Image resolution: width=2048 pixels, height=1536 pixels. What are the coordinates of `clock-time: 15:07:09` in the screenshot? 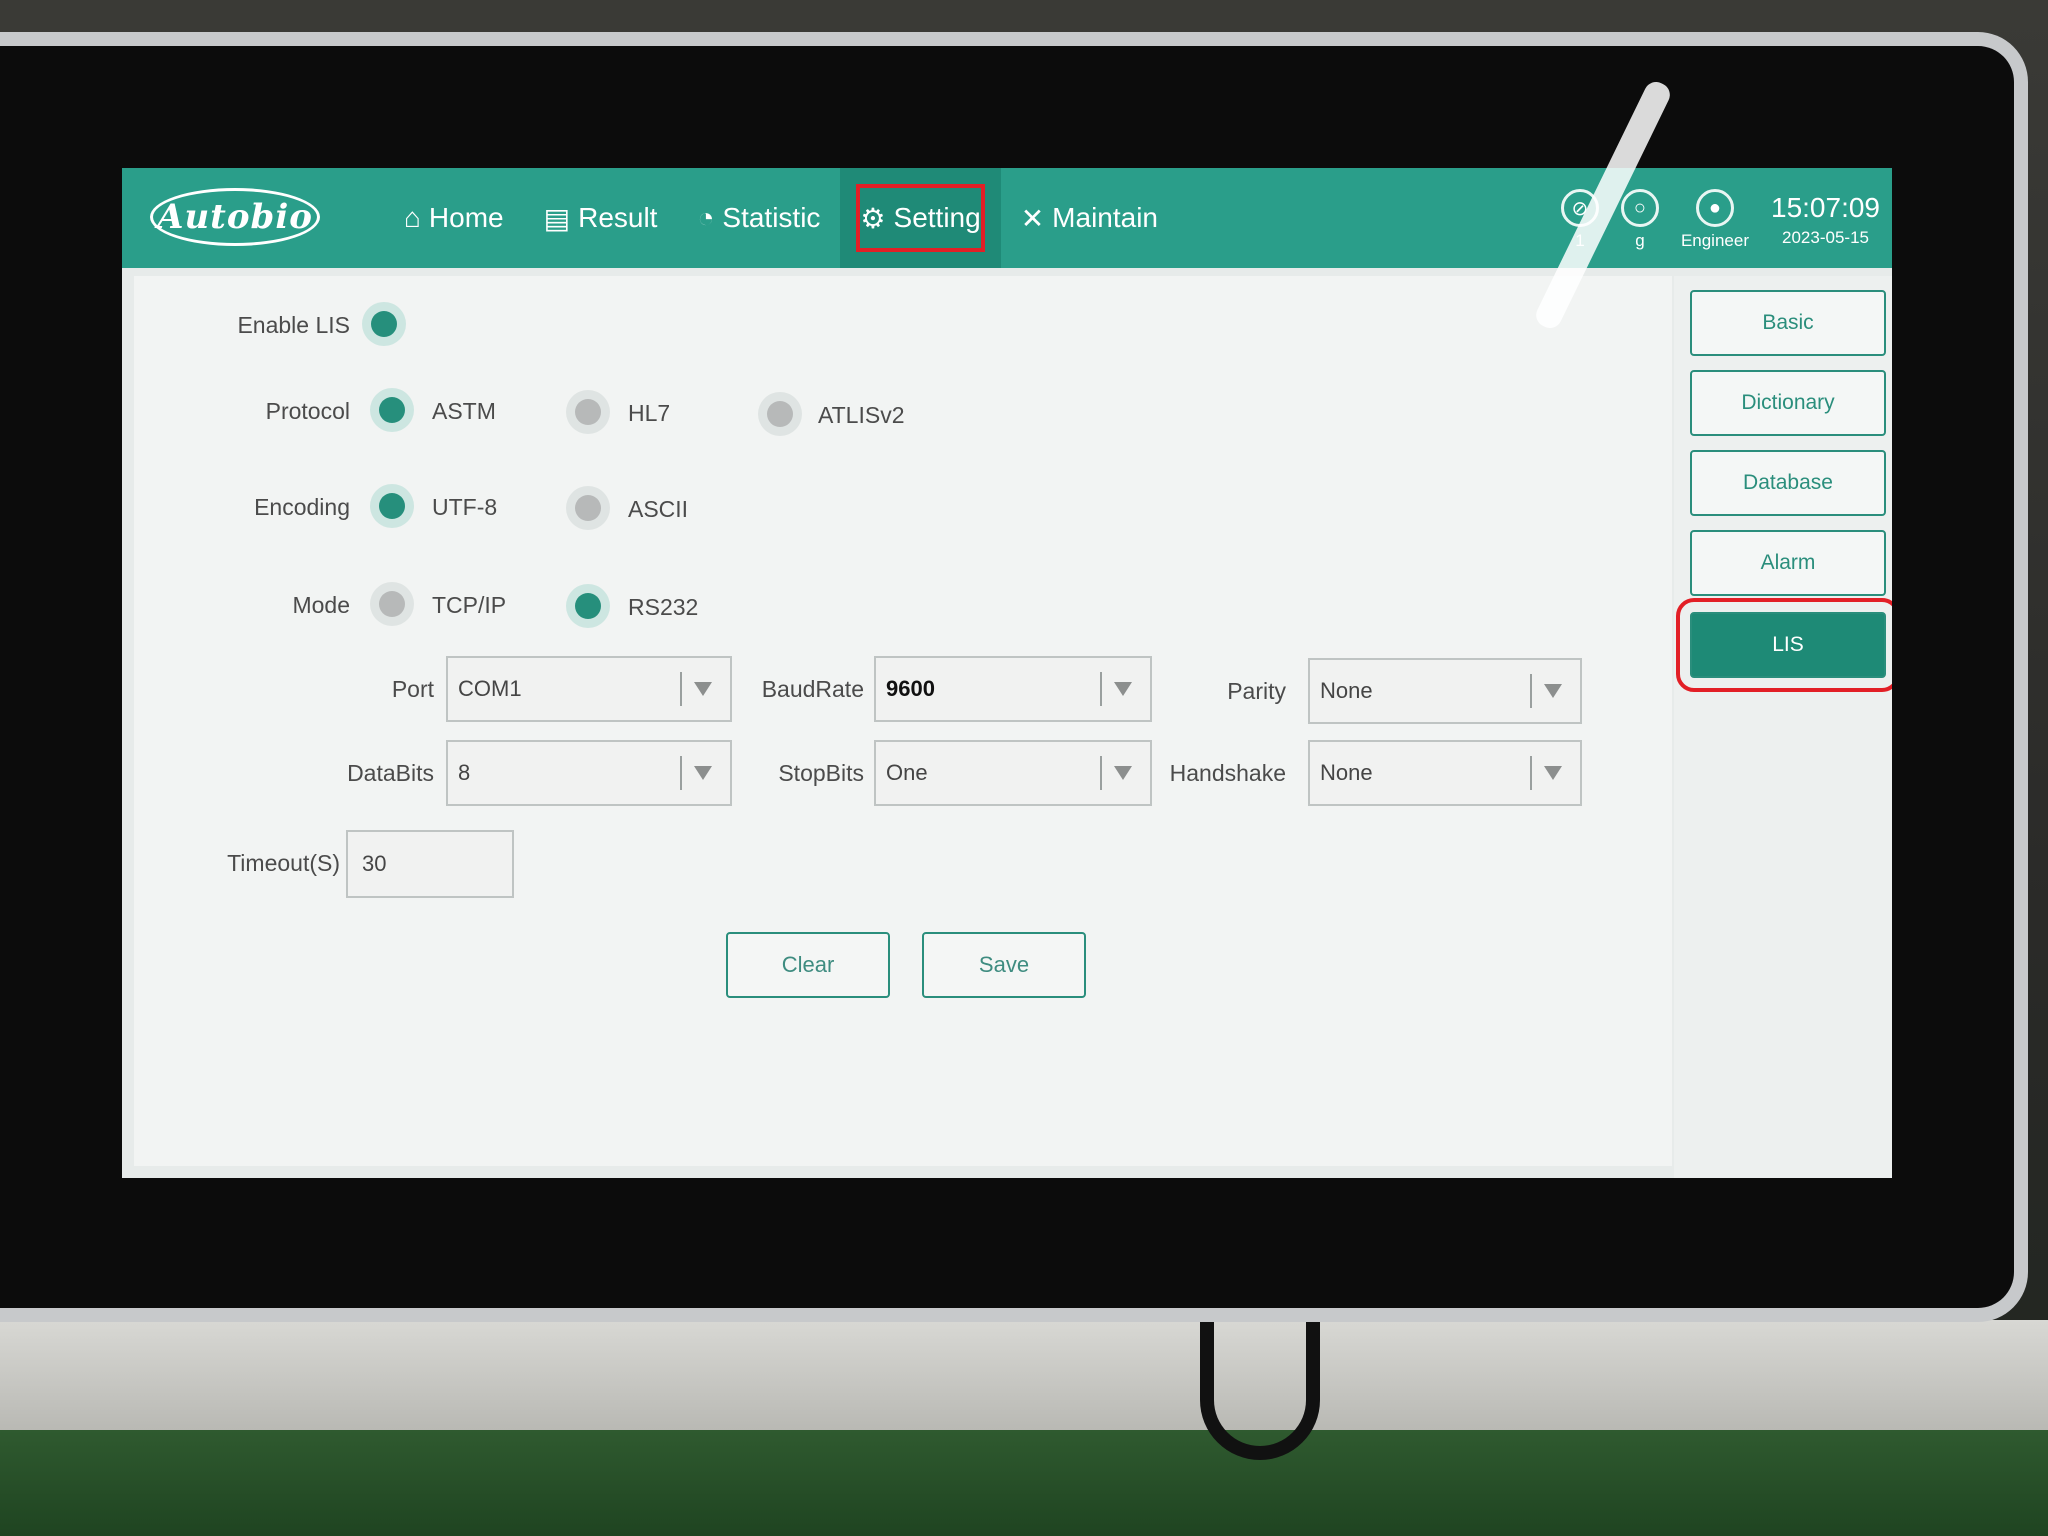 It's located at (1825, 207).